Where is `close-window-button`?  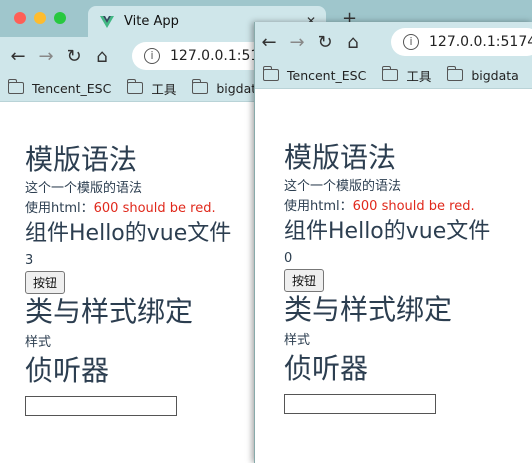
close-window-button is located at coordinates (20, 18).